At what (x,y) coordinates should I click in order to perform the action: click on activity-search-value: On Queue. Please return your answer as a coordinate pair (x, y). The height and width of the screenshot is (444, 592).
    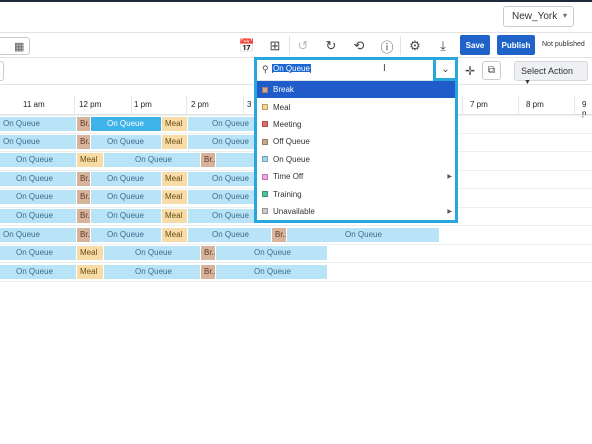
    Looking at the image, I should click on (291, 68).